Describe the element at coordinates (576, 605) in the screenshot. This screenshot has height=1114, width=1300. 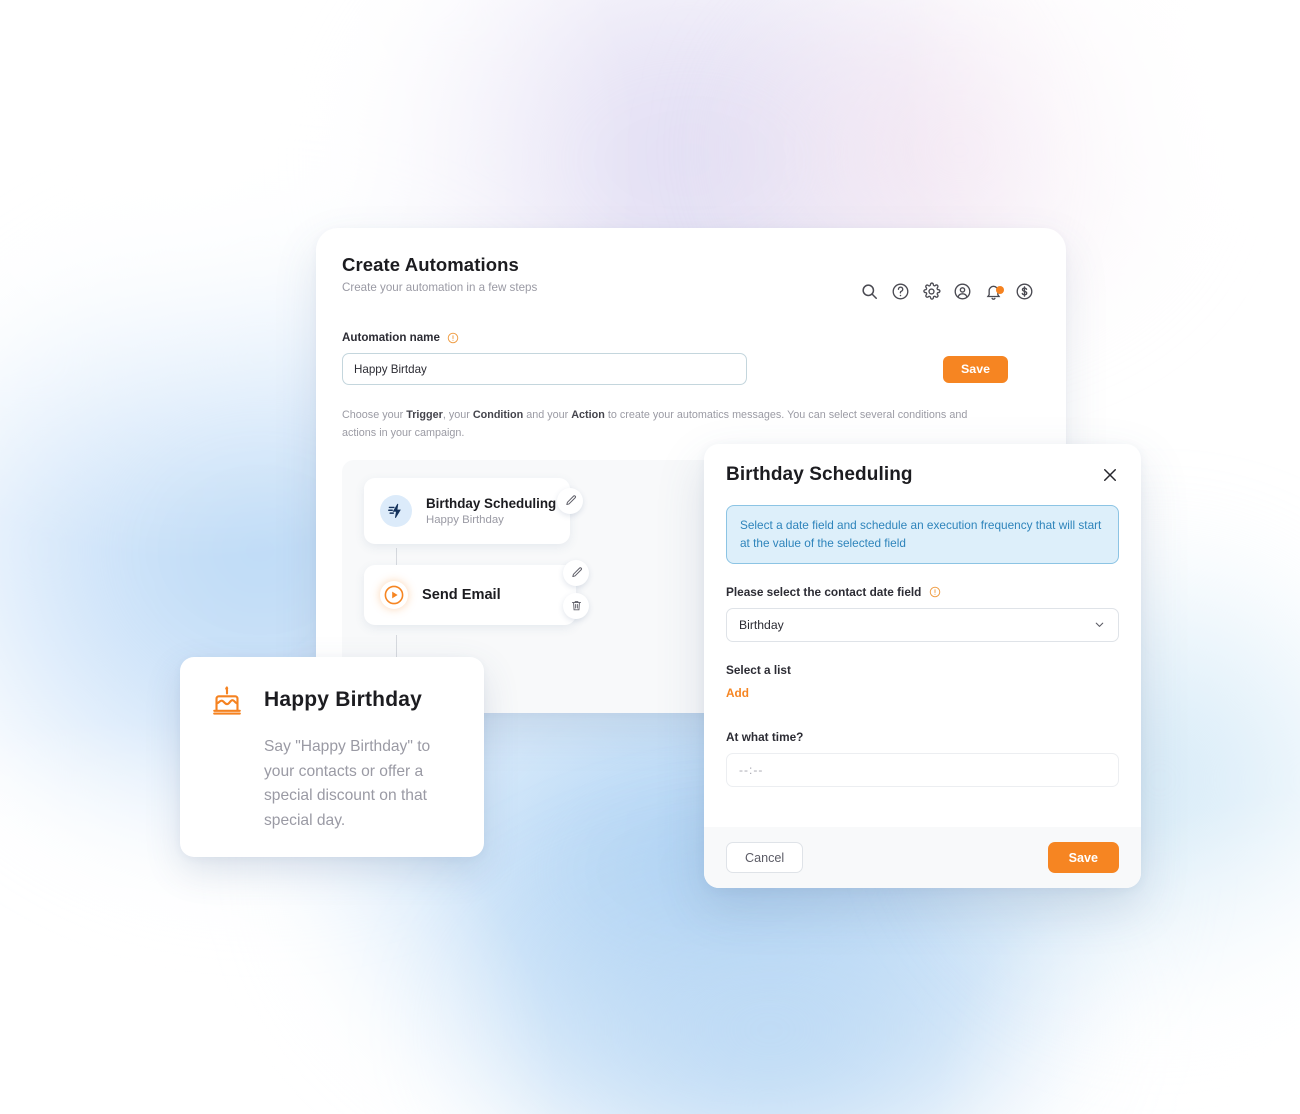
I see `delete-action-icon` at that location.